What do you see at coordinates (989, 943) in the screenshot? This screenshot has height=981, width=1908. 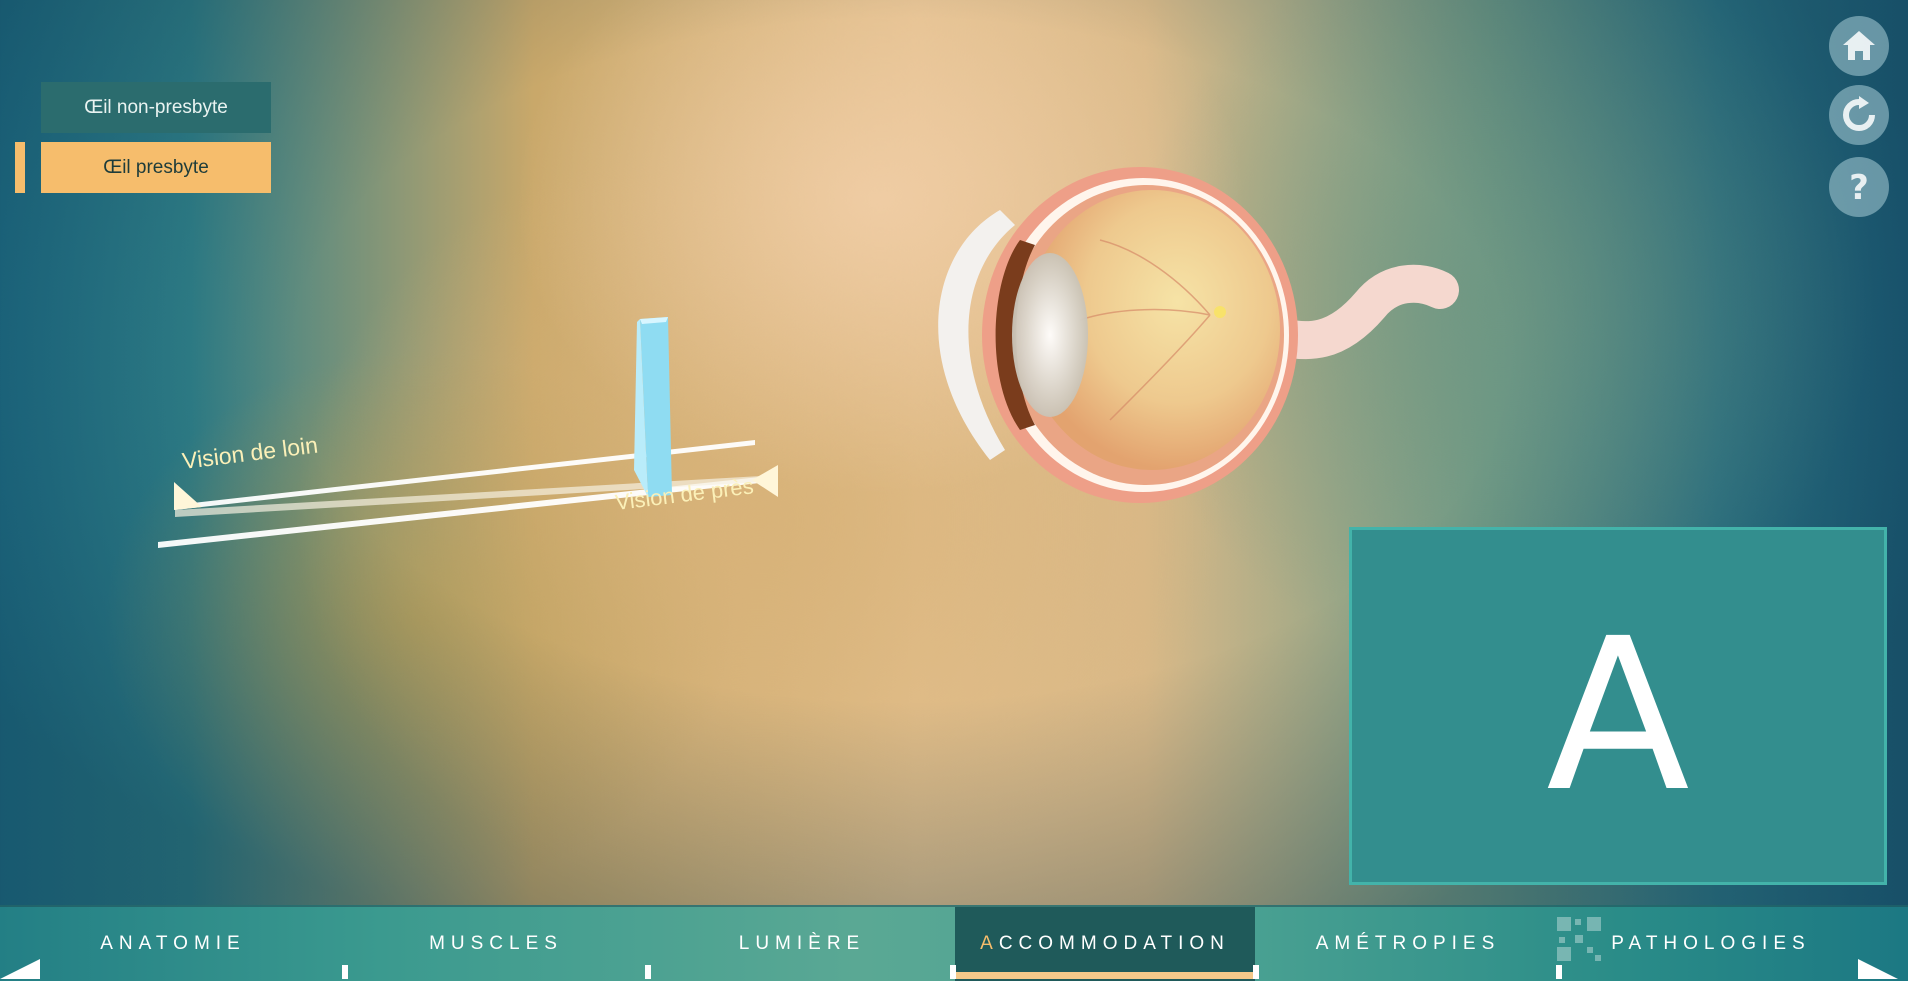 I see `nav-tab-accommodation-first-letter: A` at bounding box center [989, 943].